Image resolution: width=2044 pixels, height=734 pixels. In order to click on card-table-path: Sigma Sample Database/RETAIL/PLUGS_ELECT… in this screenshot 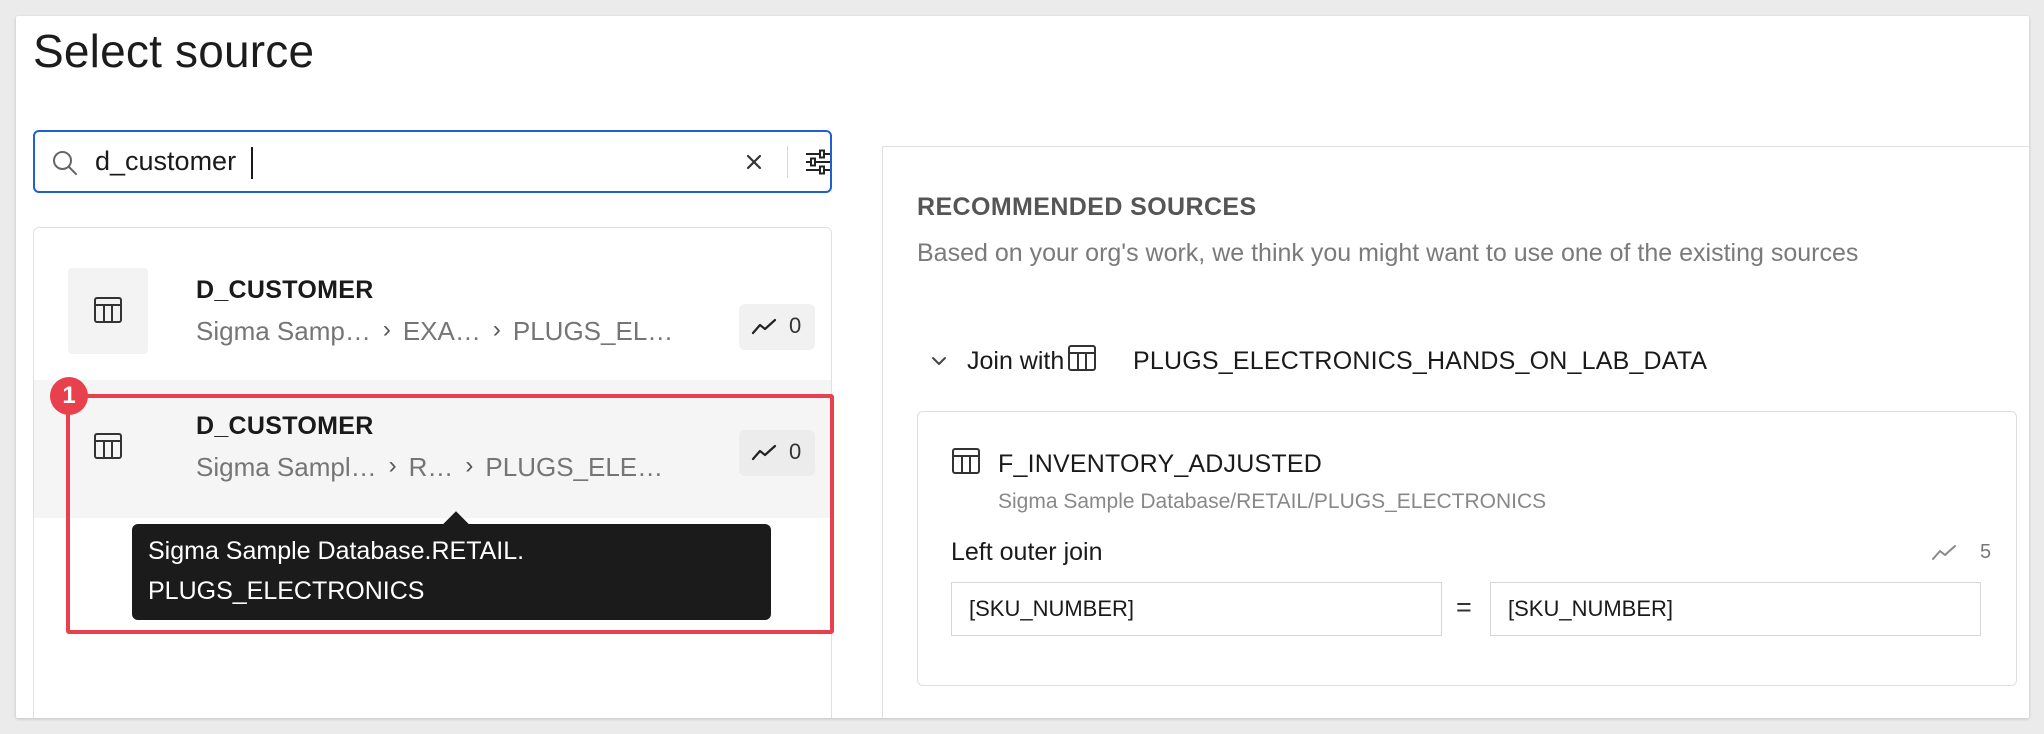, I will do `click(1272, 501)`.